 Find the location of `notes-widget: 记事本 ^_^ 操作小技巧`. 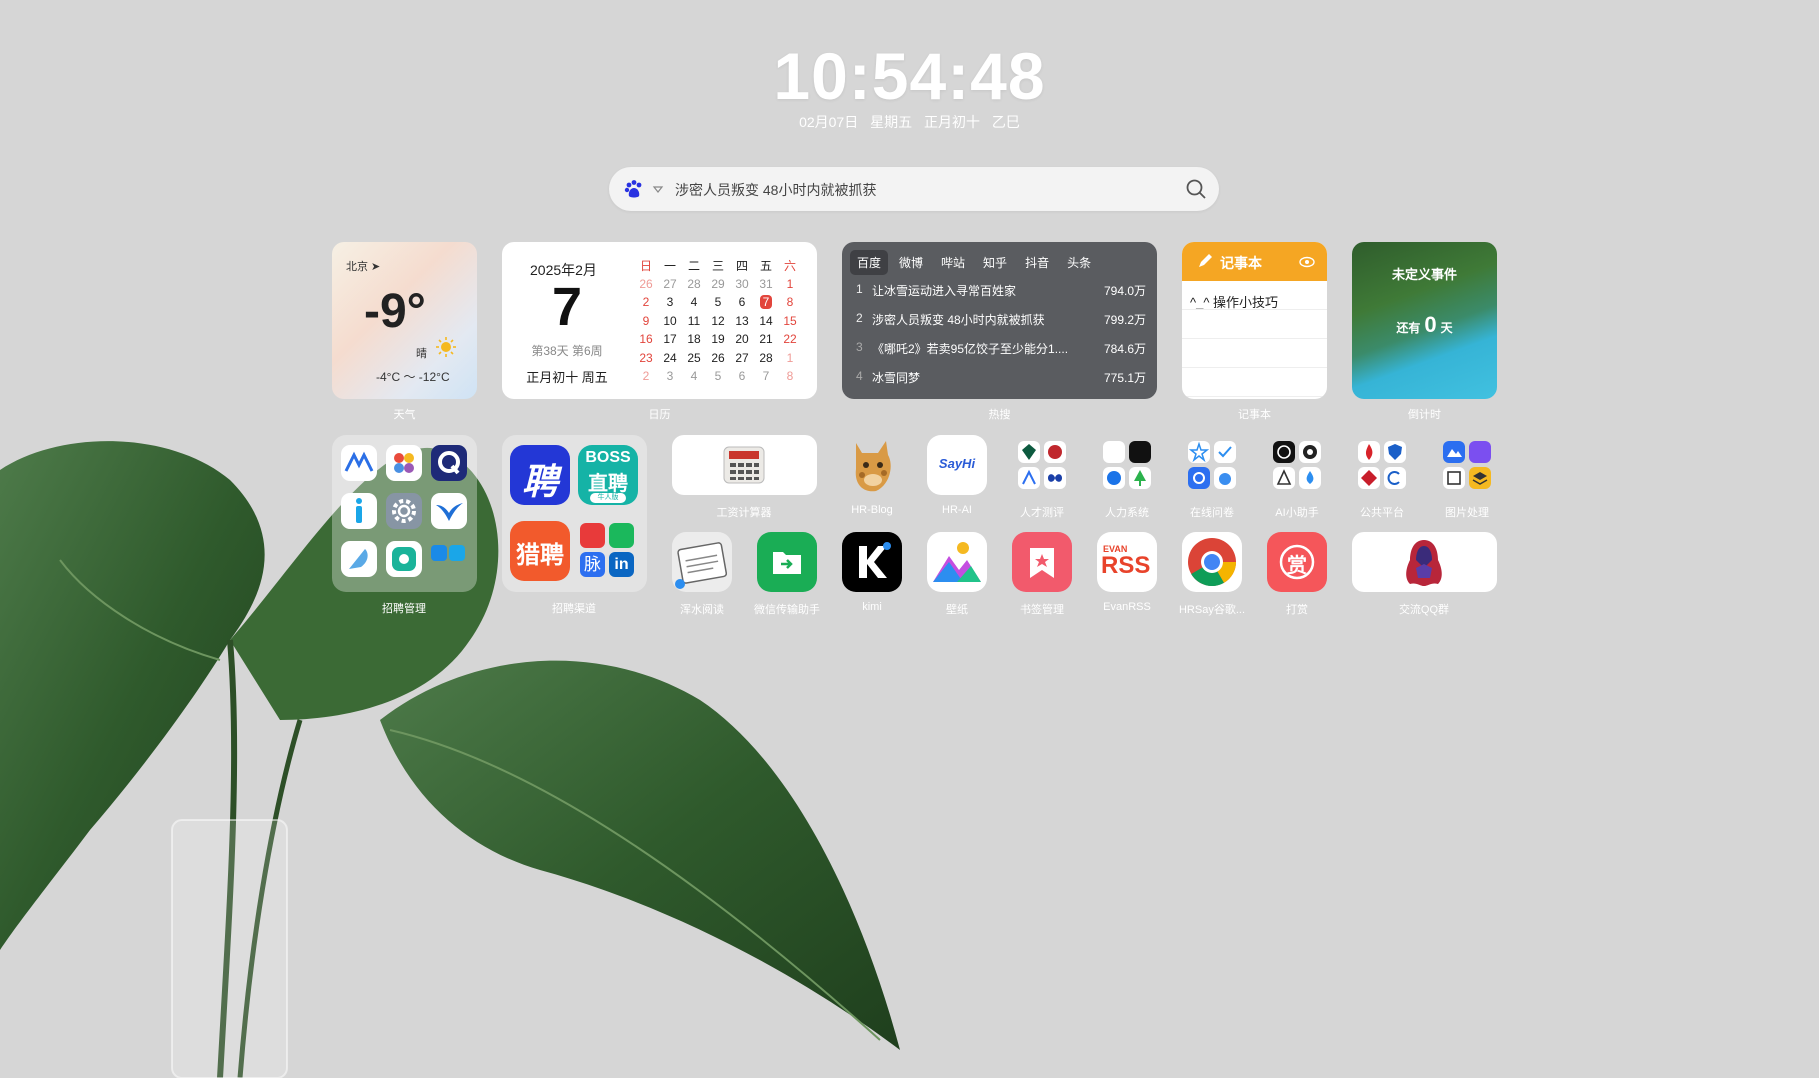

notes-widget: 记事本 ^_^ 操作小技巧 is located at coordinates (1254, 320).